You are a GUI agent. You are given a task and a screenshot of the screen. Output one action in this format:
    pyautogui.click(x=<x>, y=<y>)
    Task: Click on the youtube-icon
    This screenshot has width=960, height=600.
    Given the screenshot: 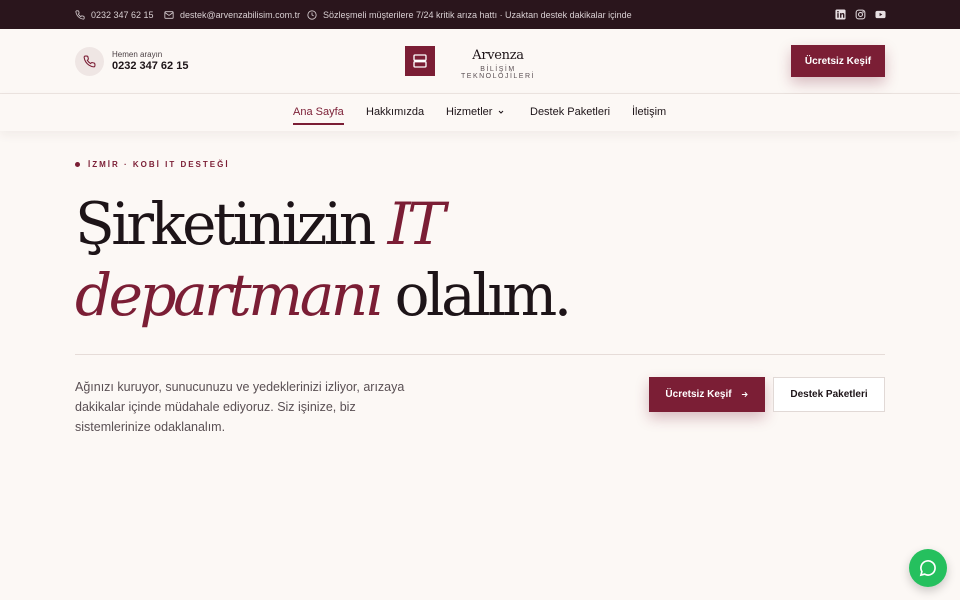 What is the action you would take?
    pyautogui.click(x=880, y=14)
    